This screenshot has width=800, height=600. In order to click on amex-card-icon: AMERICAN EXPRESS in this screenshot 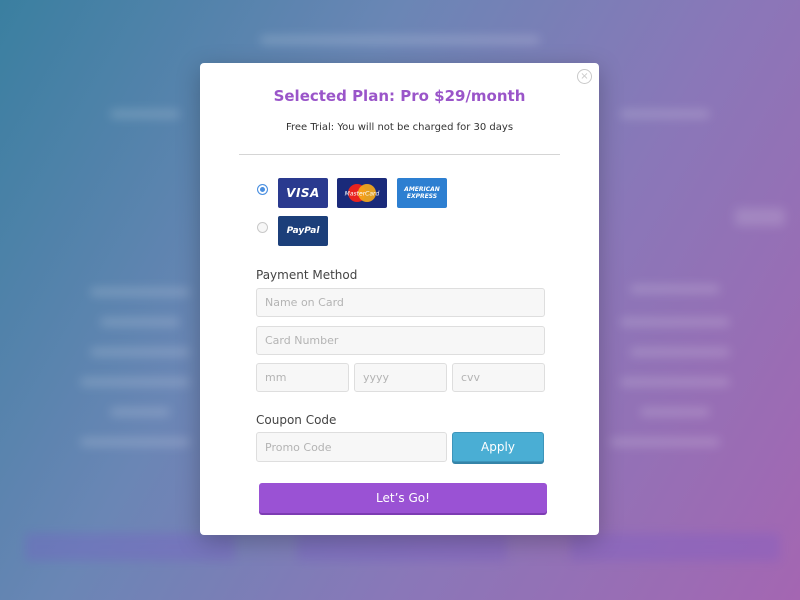, I will do `click(422, 193)`.